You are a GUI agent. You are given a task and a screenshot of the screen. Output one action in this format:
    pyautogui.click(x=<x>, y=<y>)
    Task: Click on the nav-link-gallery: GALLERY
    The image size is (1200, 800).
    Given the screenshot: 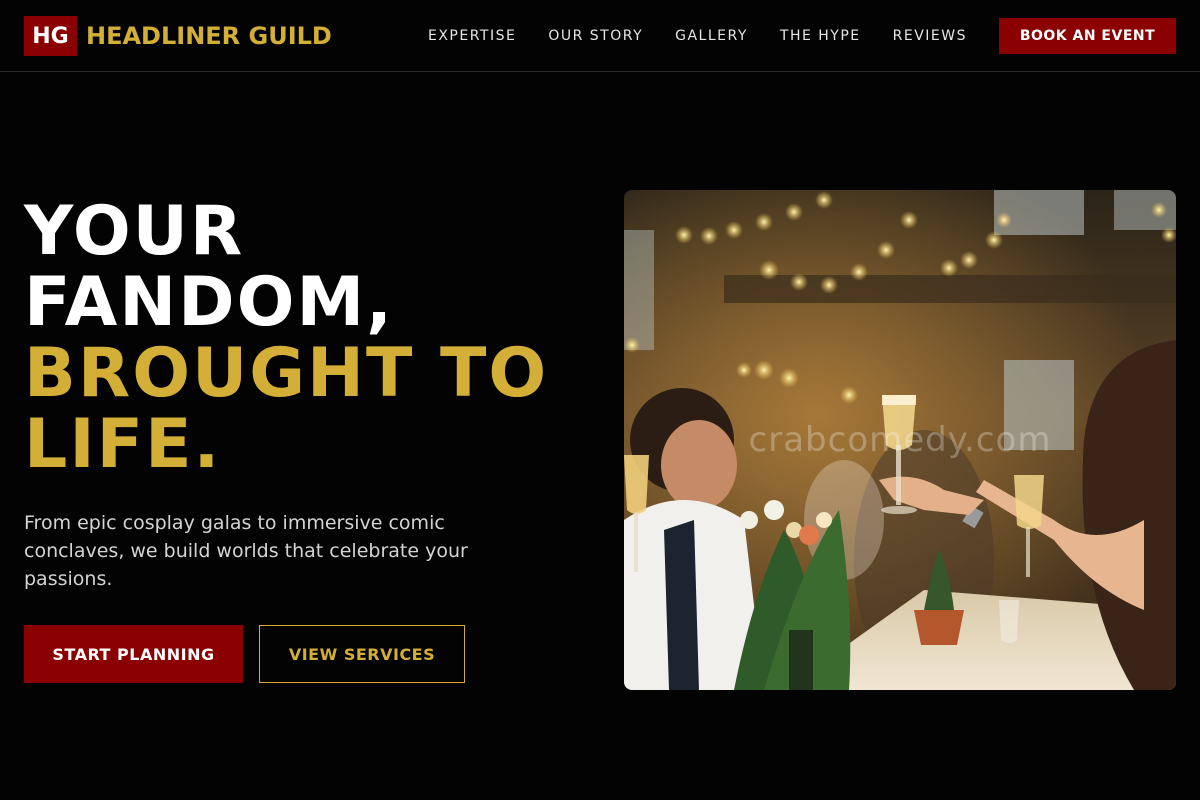 What is the action you would take?
    pyautogui.click(x=711, y=36)
    